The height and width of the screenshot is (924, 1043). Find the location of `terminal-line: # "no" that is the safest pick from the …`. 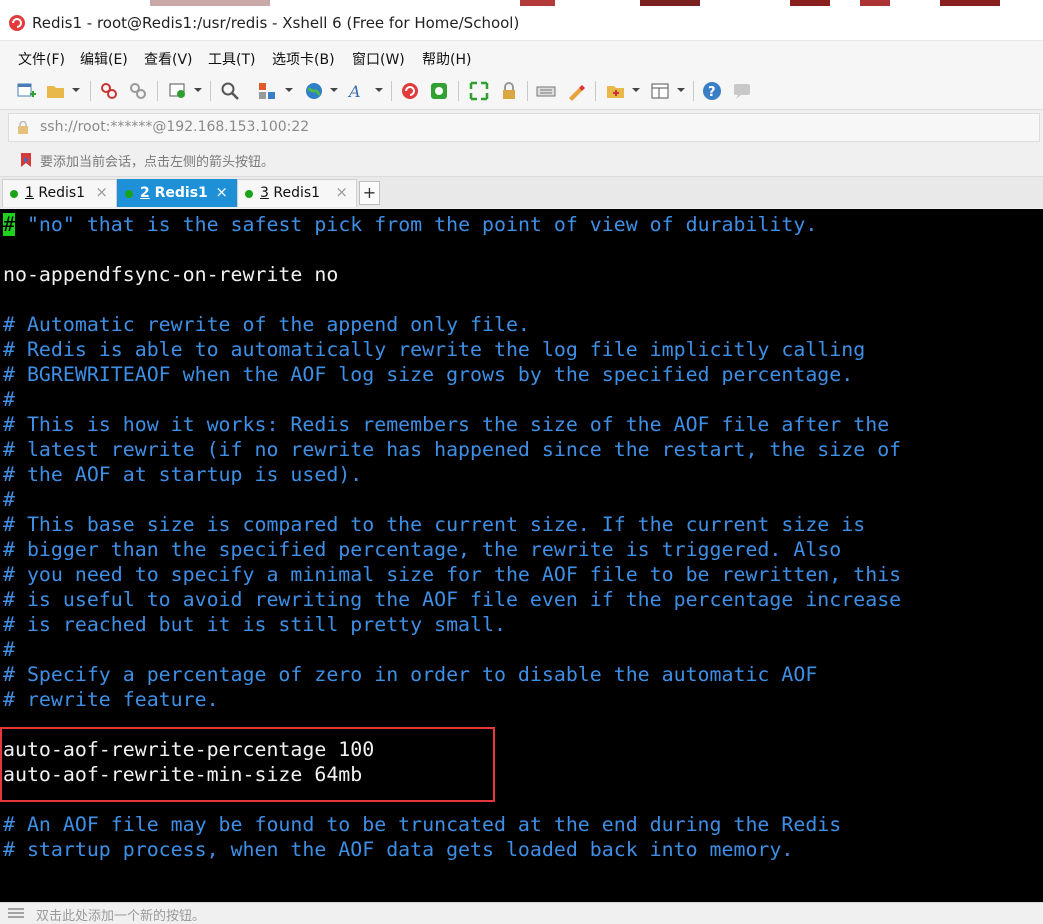

terminal-line: # "no" that is the safest pick from the … is located at coordinates (410, 224).